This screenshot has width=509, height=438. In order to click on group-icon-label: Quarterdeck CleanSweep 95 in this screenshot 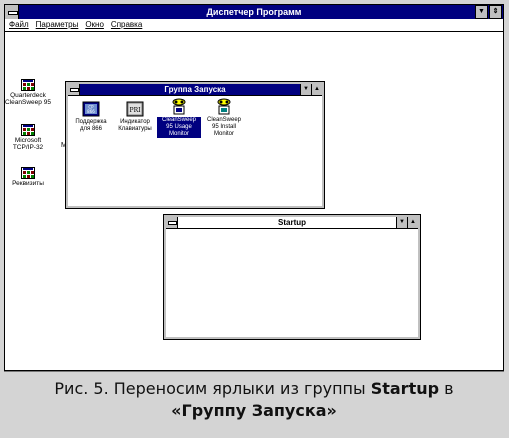, I will do `click(28, 99)`.